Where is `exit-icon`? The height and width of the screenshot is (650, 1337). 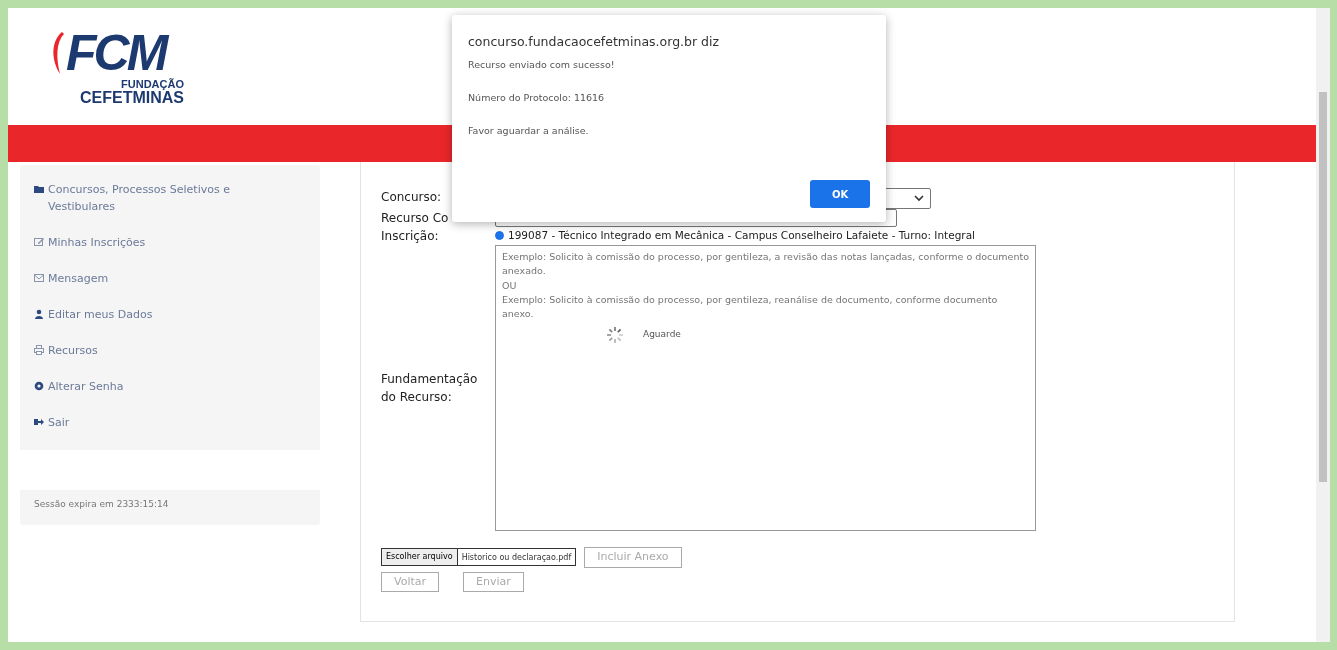
exit-icon is located at coordinates (39, 422).